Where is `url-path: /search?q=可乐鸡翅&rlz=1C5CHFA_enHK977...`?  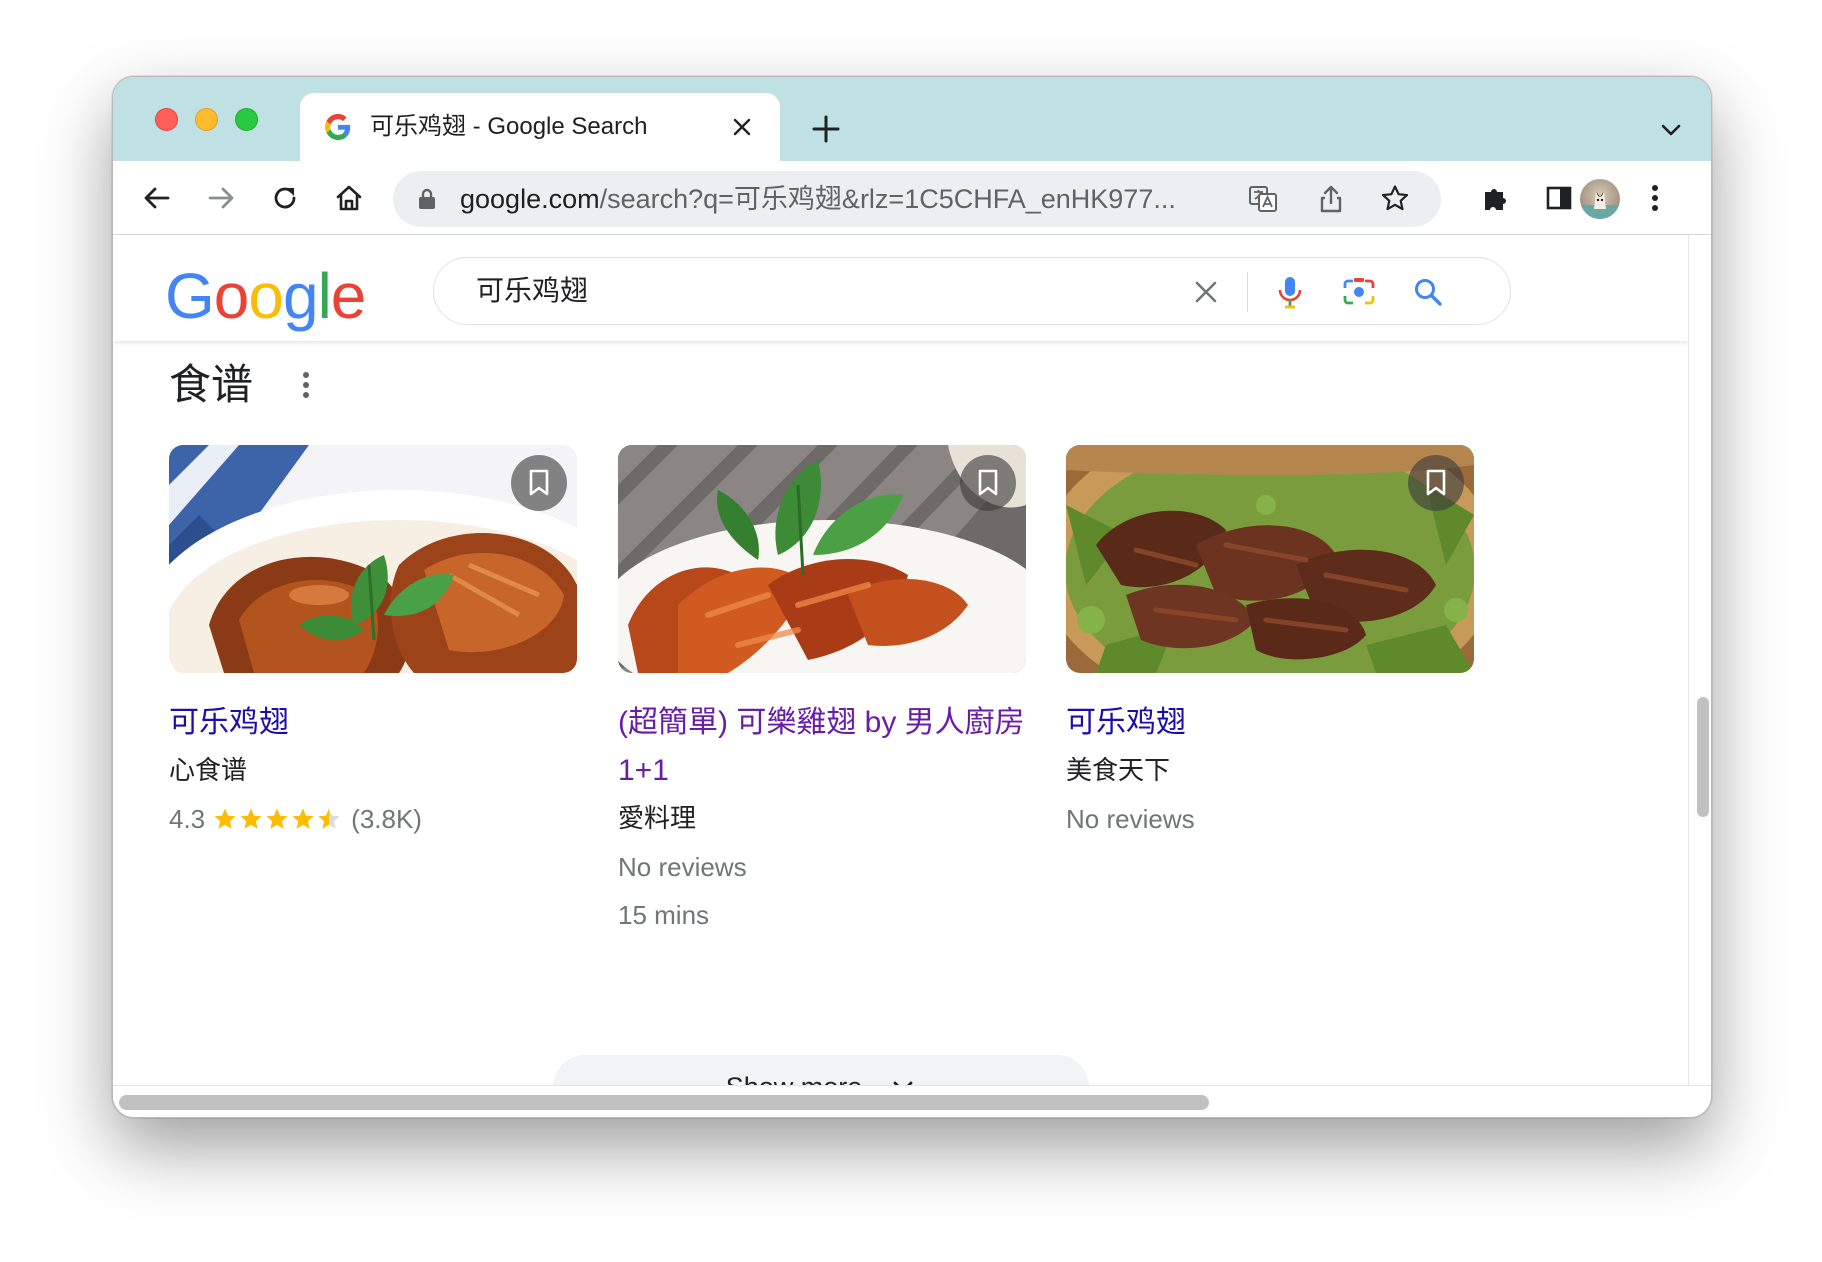 url-path: /search?q=可乐鸡翅&rlz=1C5CHFA_enHK977... is located at coordinates (887, 199).